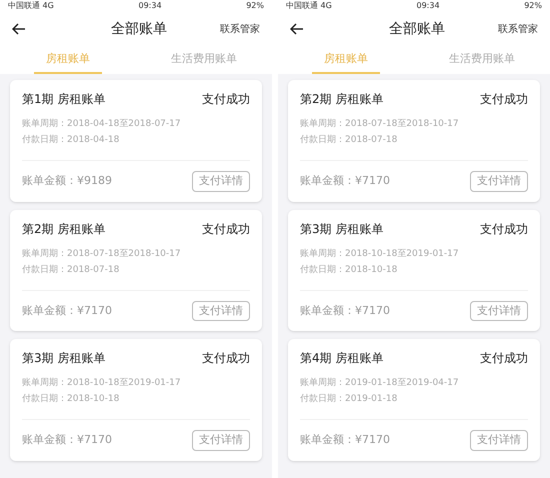  What do you see at coordinates (342, 358) in the screenshot?
I see `bill-title: 第4期 房租账单` at bounding box center [342, 358].